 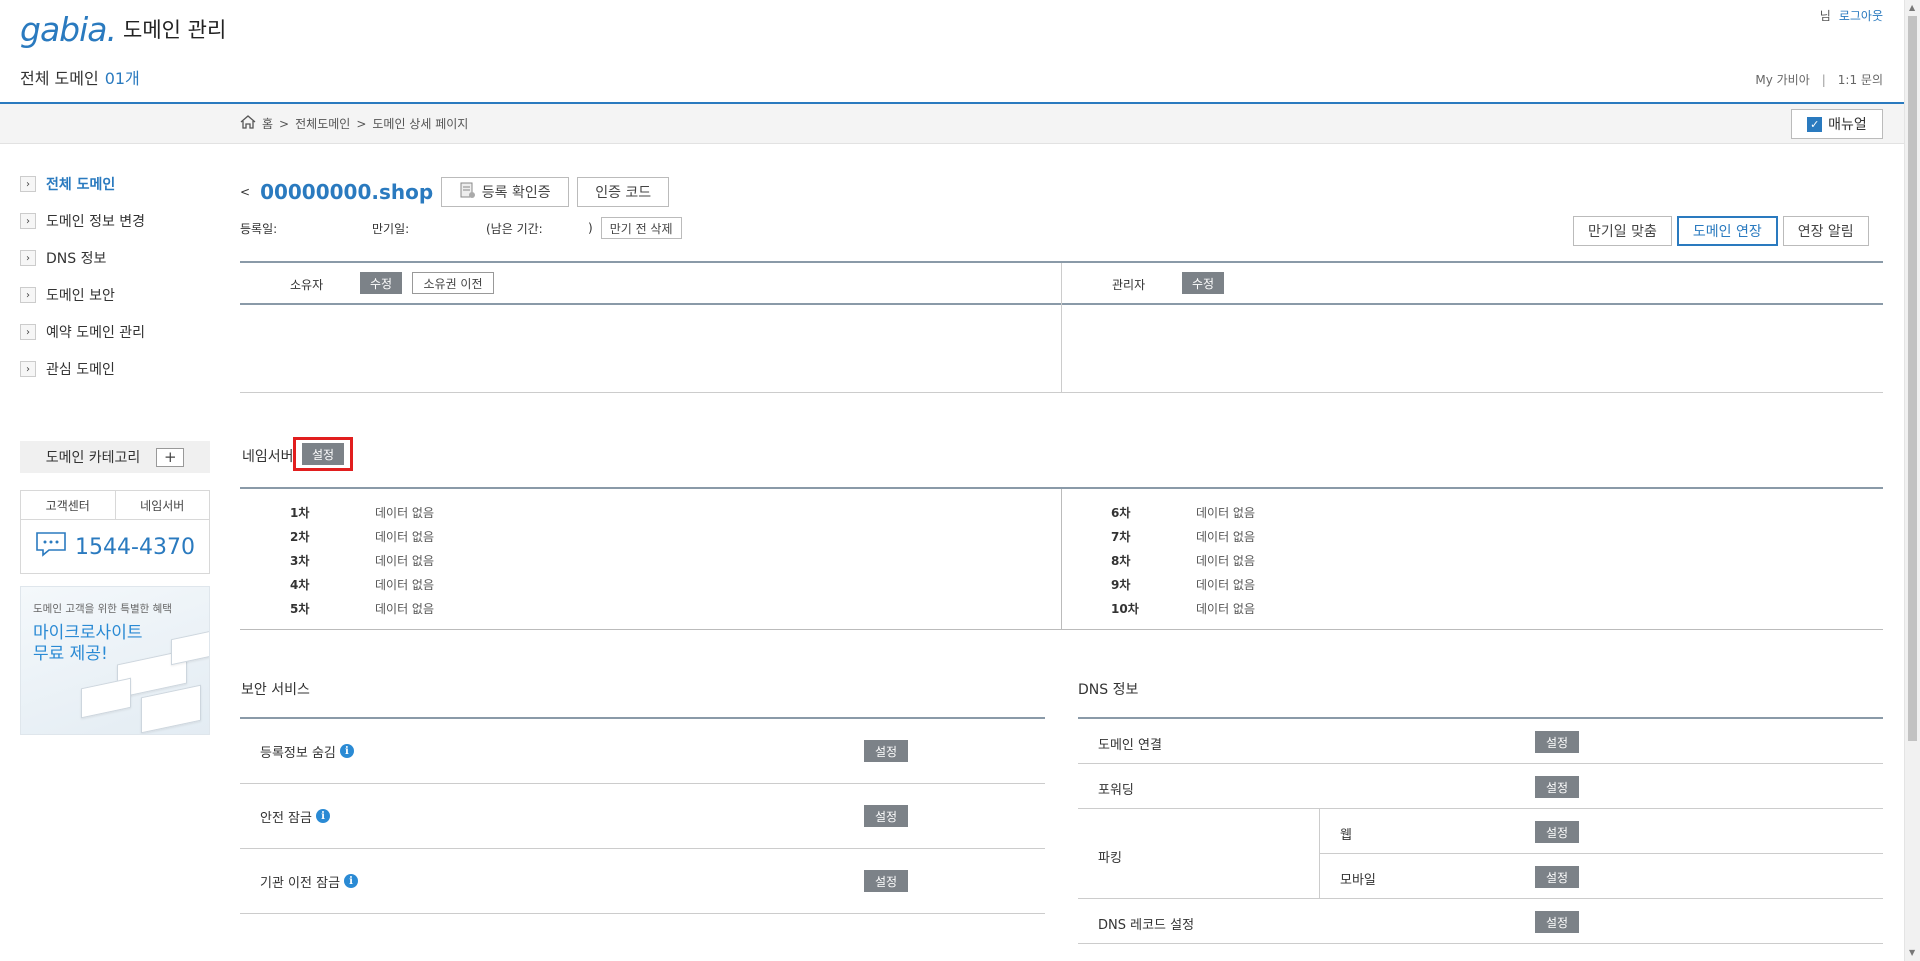 What do you see at coordinates (886, 751) in the screenshot?
I see `privacy-protection-set-button: 설정` at bounding box center [886, 751].